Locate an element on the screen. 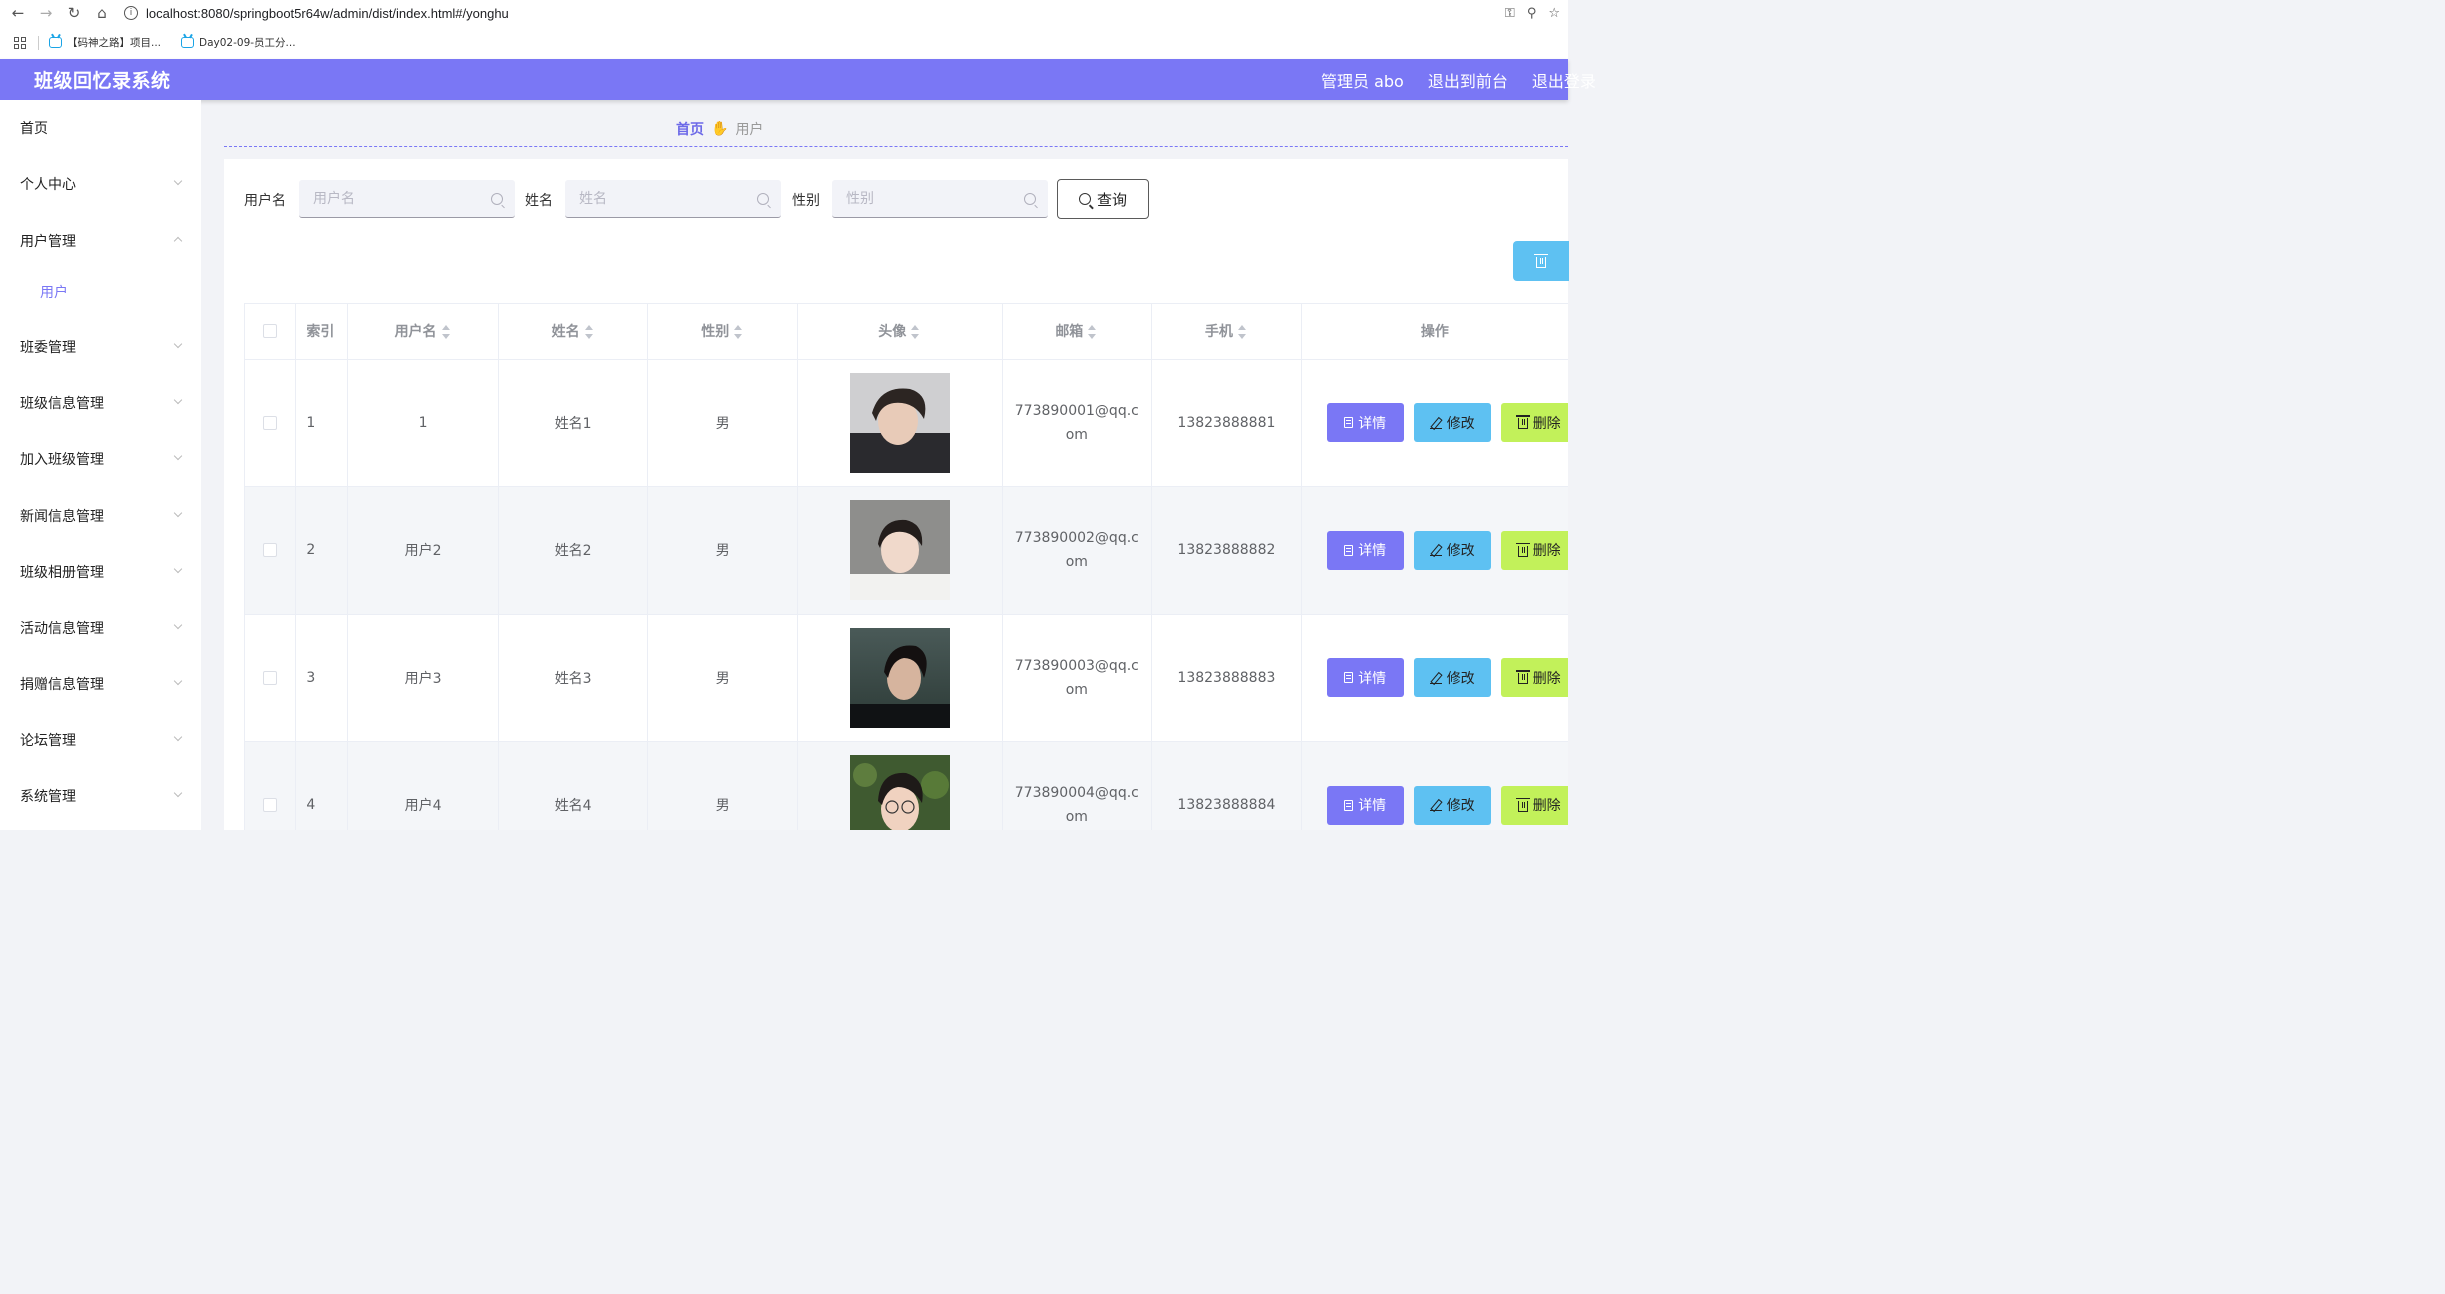 The height and width of the screenshot is (1294, 2445). sidebar-item-label: 个人中心 is located at coordinates (48, 185).